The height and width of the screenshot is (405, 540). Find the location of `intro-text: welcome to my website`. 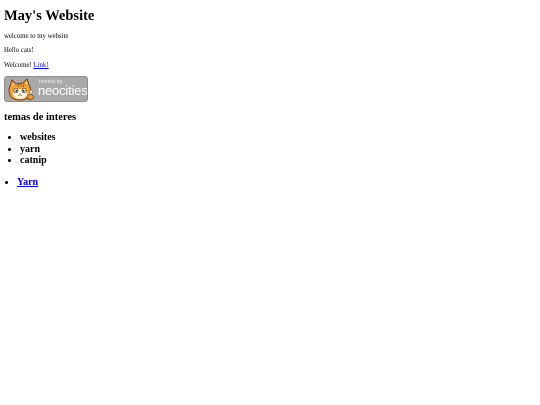

intro-text: welcome to my website is located at coordinates (36, 36).